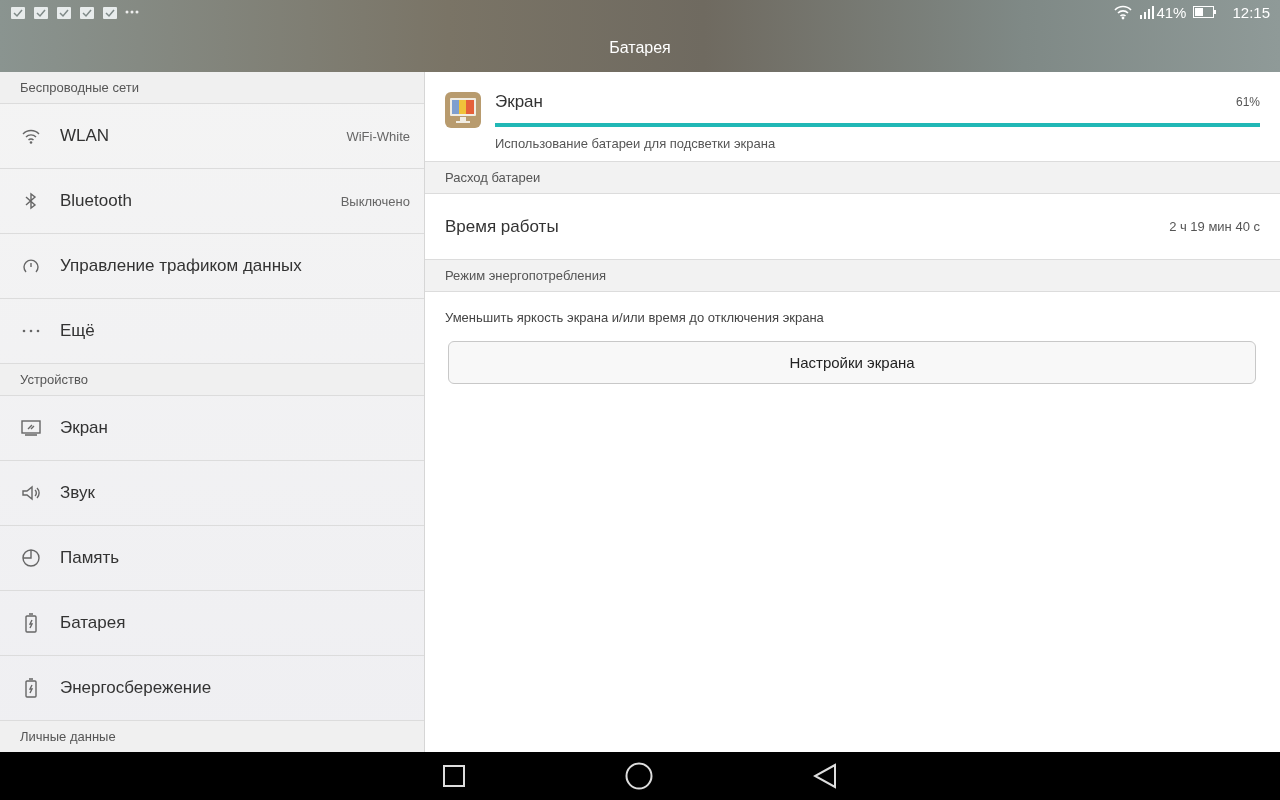 Image resolution: width=1280 pixels, height=800 pixels. Describe the element at coordinates (825, 776) in the screenshot. I see `back-icon` at that location.